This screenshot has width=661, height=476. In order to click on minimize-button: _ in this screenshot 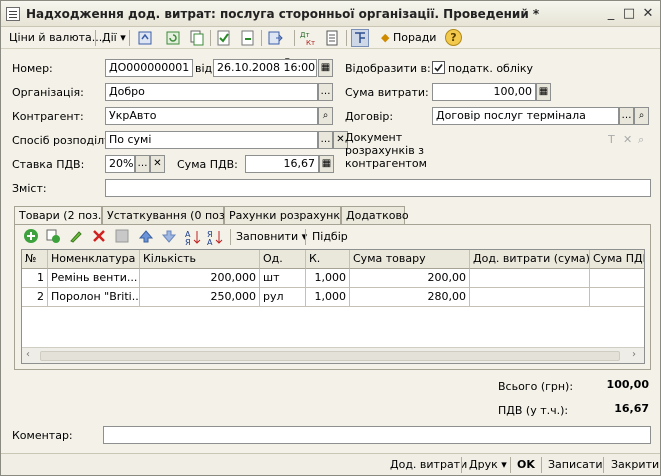, I will do `click(611, 14)`.